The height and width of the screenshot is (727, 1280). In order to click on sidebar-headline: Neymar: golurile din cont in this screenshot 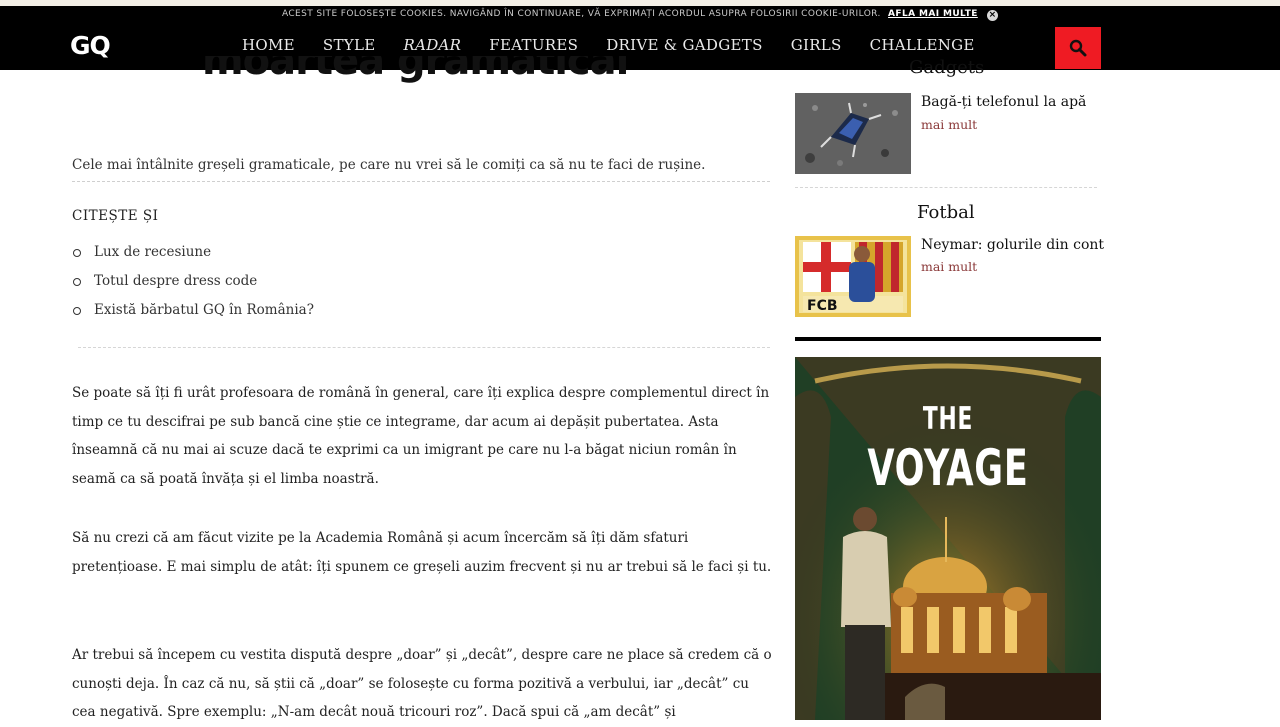, I will do `click(1012, 245)`.